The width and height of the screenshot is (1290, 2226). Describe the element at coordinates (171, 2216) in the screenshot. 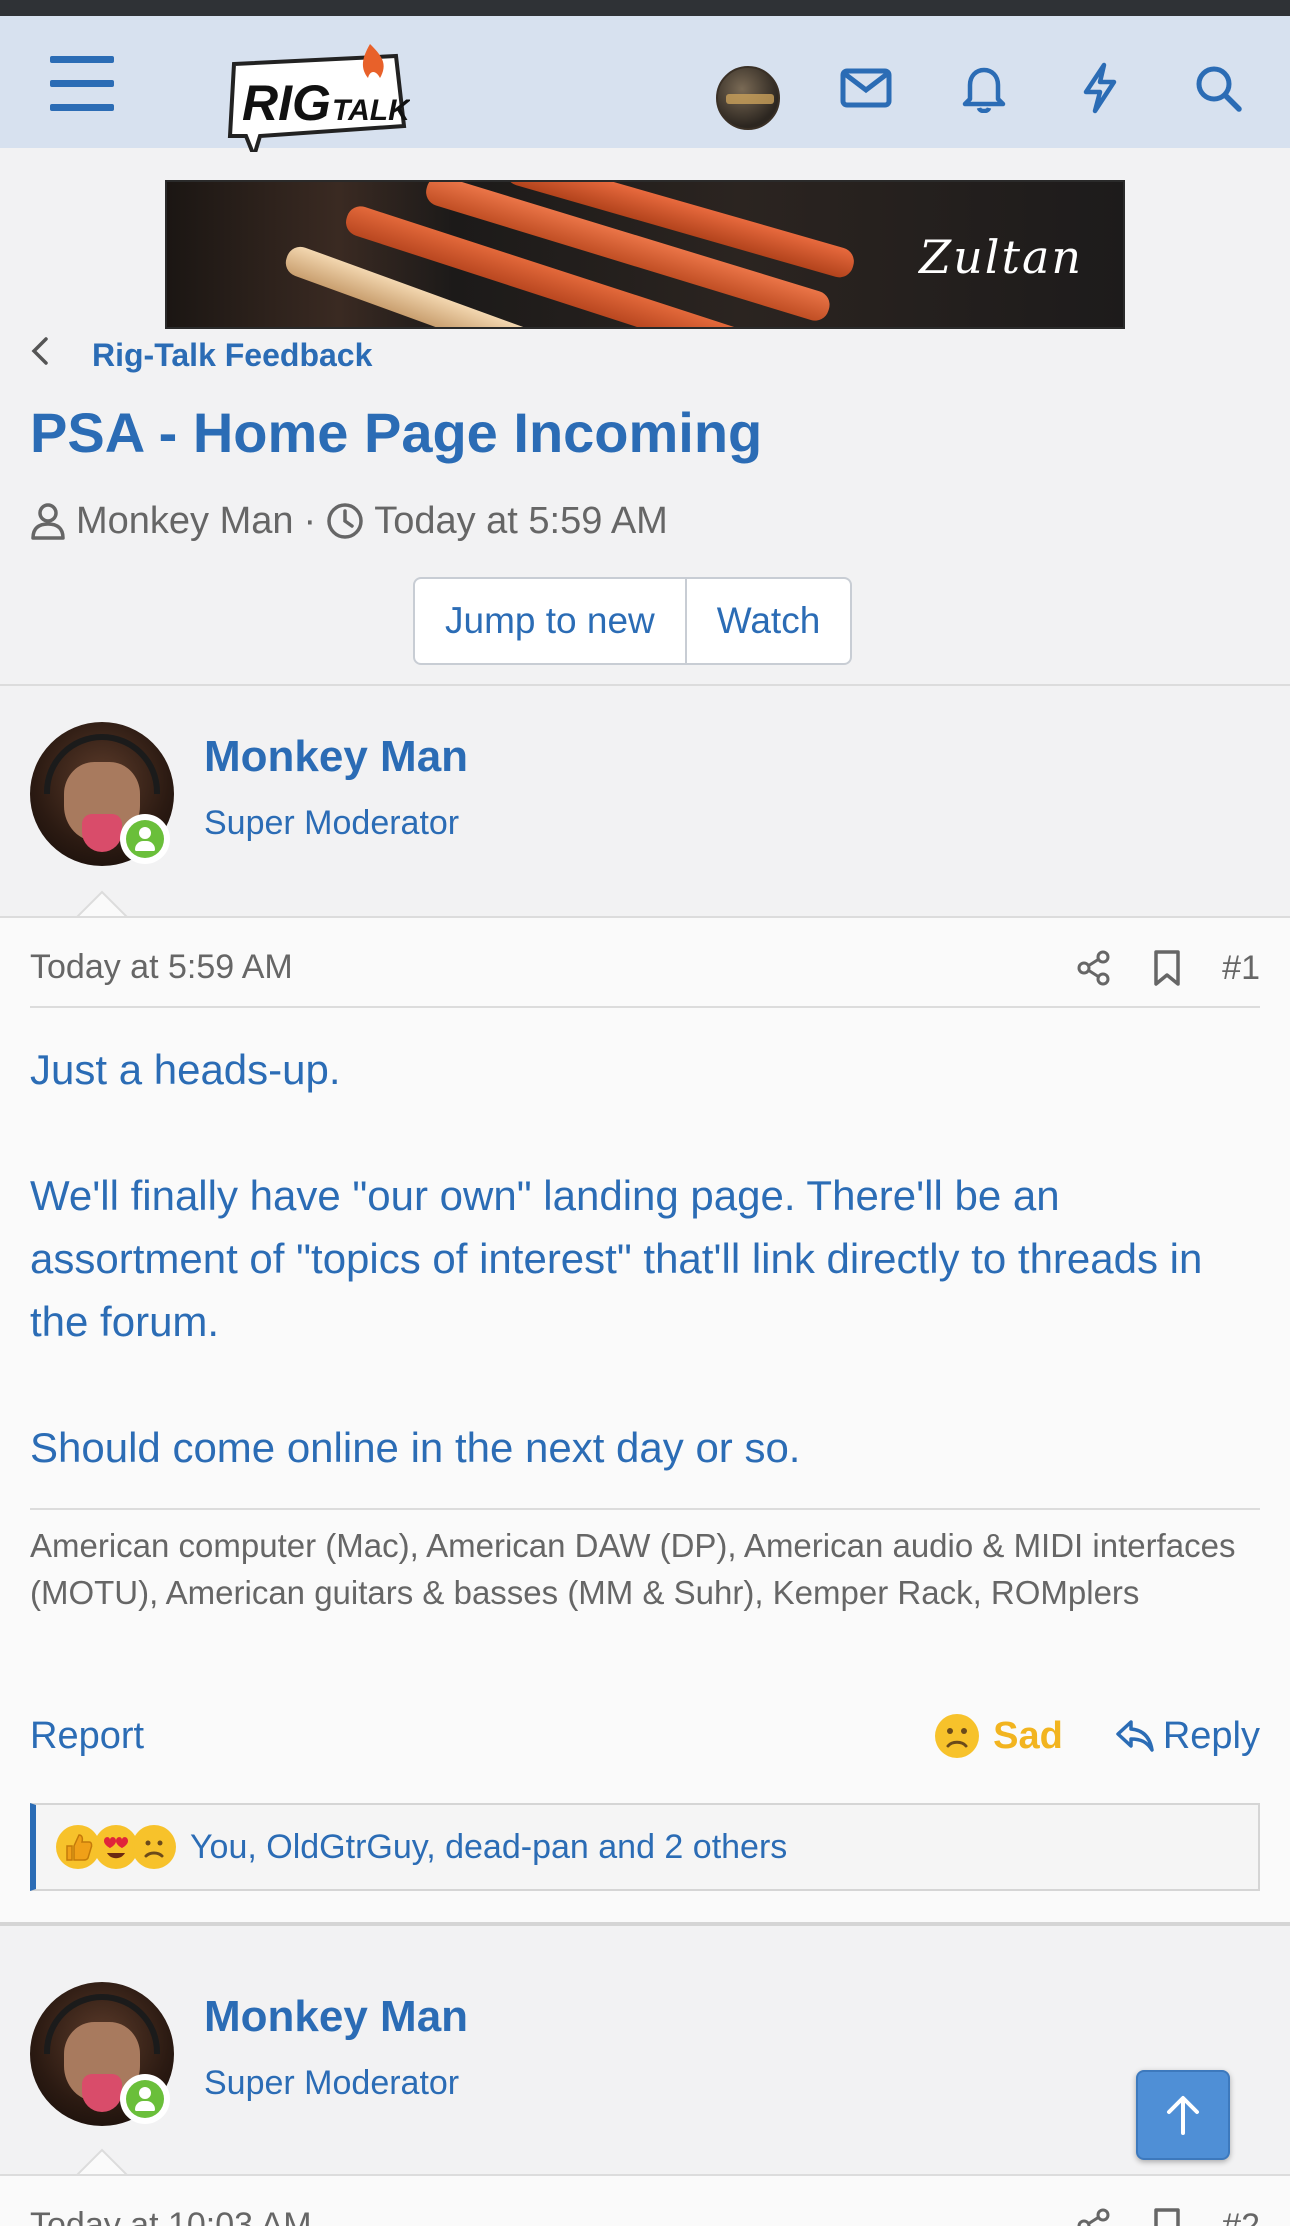

I see `post-time: Today at 10:03 AM` at that location.